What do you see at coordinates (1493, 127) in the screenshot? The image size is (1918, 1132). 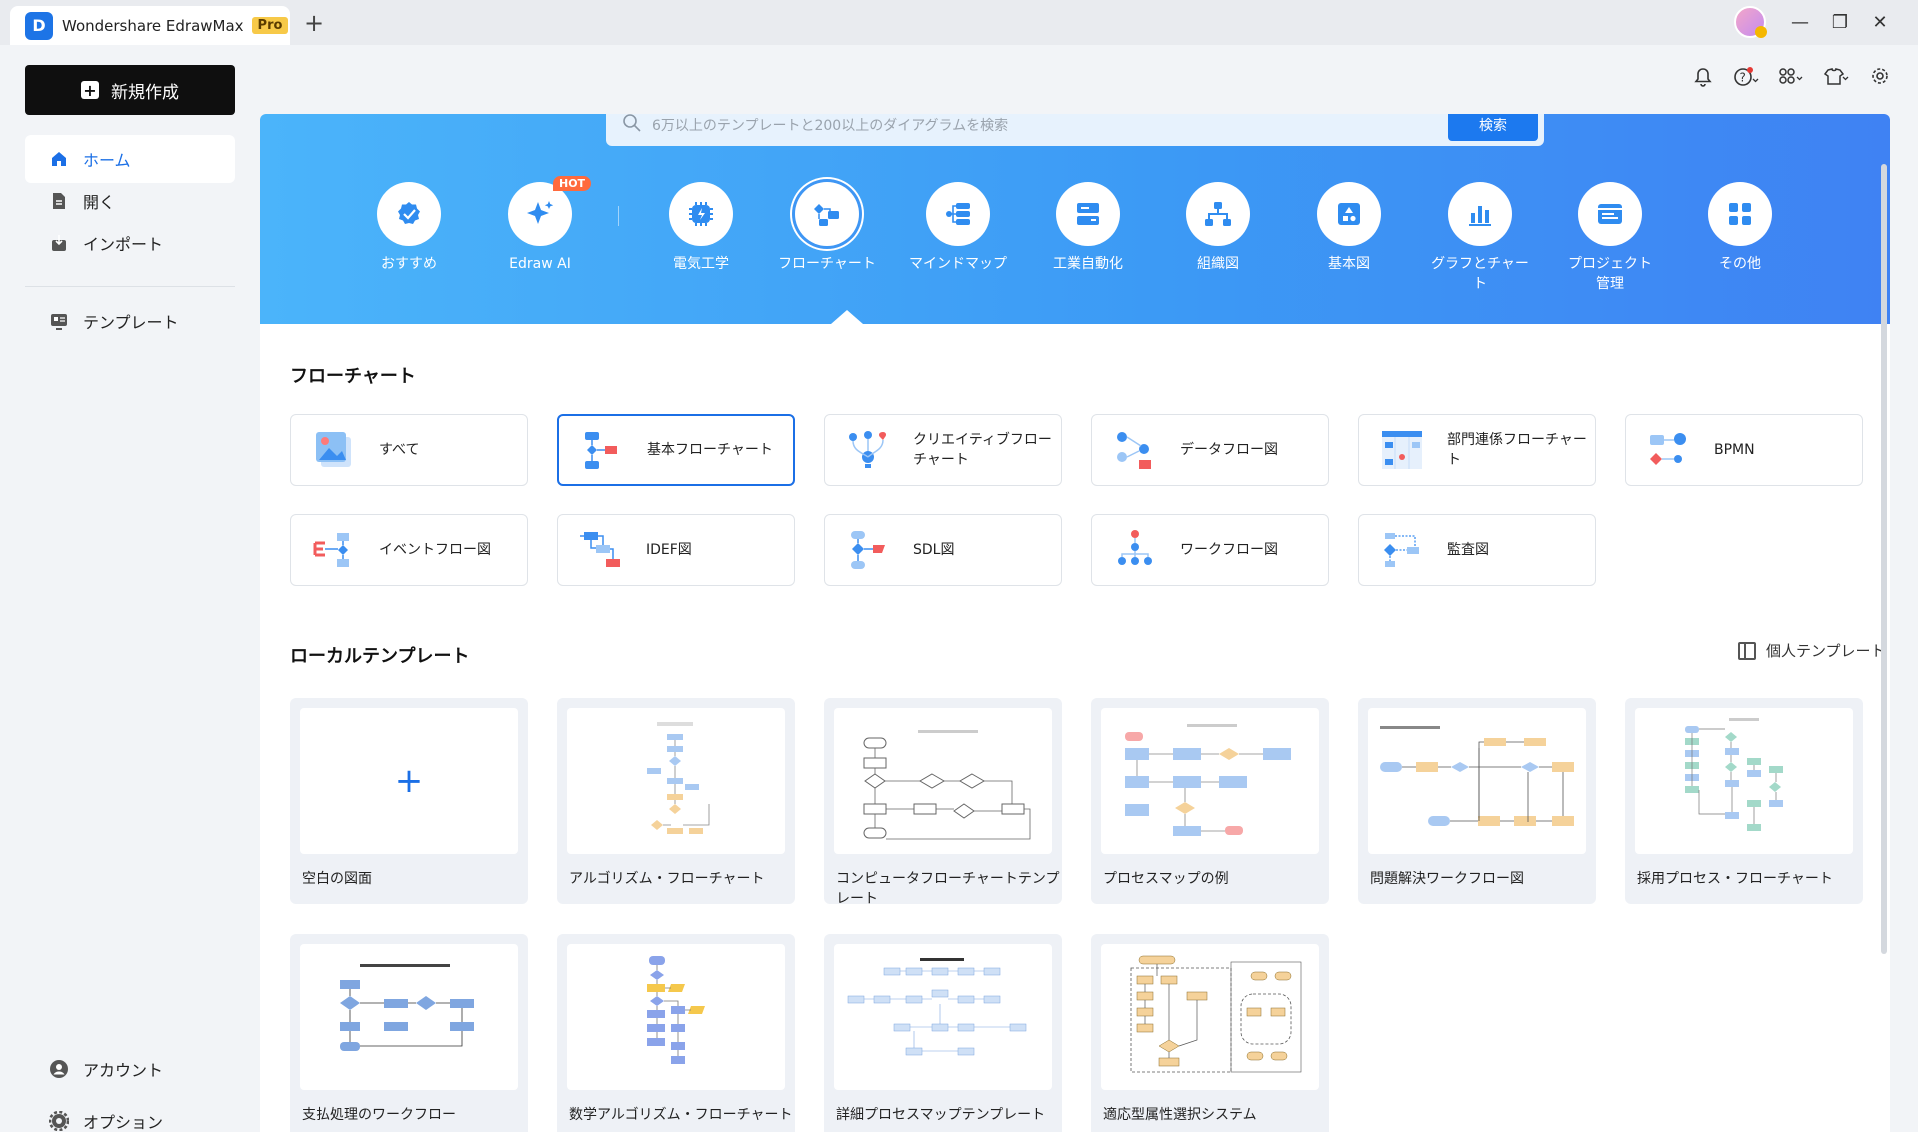 I see `search-button: 検索` at bounding box center [1493, 127].